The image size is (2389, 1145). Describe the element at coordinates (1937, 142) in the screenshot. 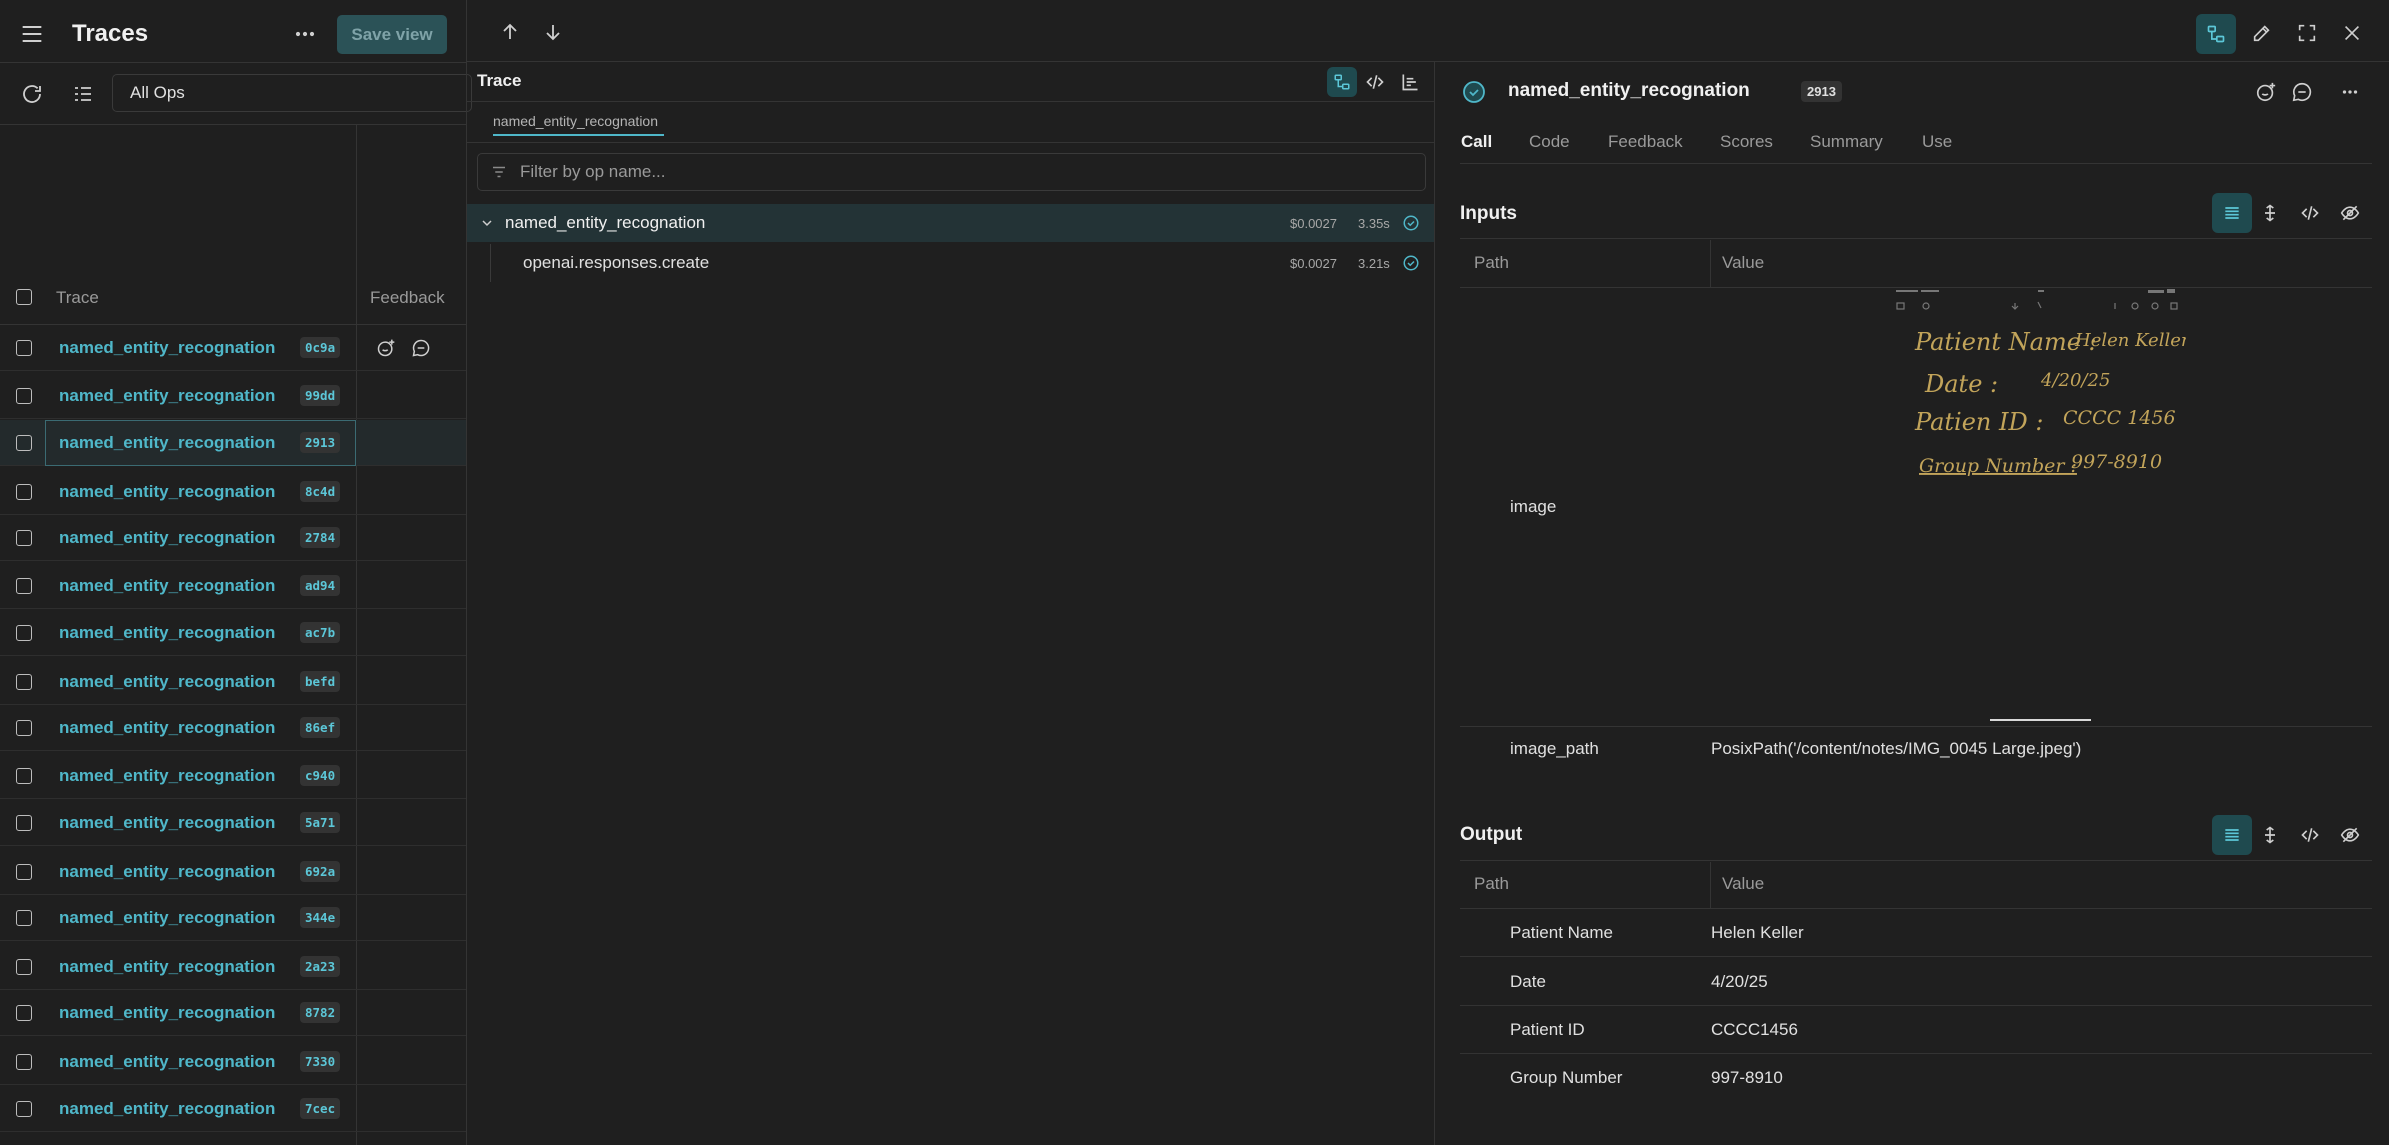

I see `tab-use: Use` at that location.